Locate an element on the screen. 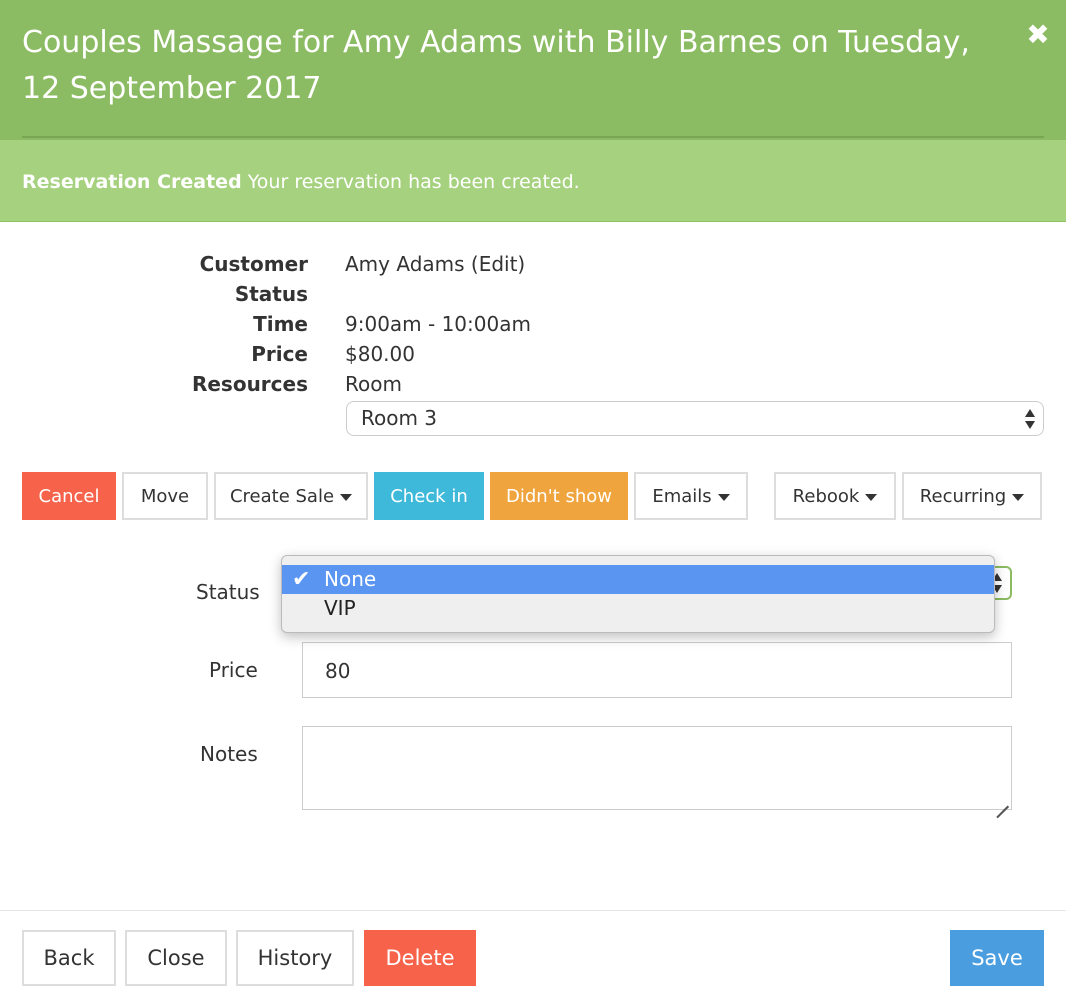 The height and width of the screenshot is (1002, 1066). resize-grip-icon is located at coordinates (1002, 800).